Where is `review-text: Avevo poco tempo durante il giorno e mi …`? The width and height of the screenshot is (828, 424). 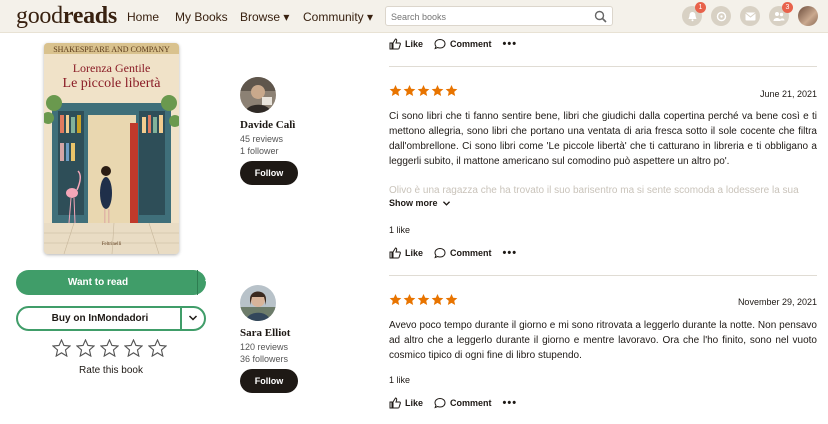
review-text: Avevo poco tempo durante il giorno e mi … is located at coordinates (603, 340).